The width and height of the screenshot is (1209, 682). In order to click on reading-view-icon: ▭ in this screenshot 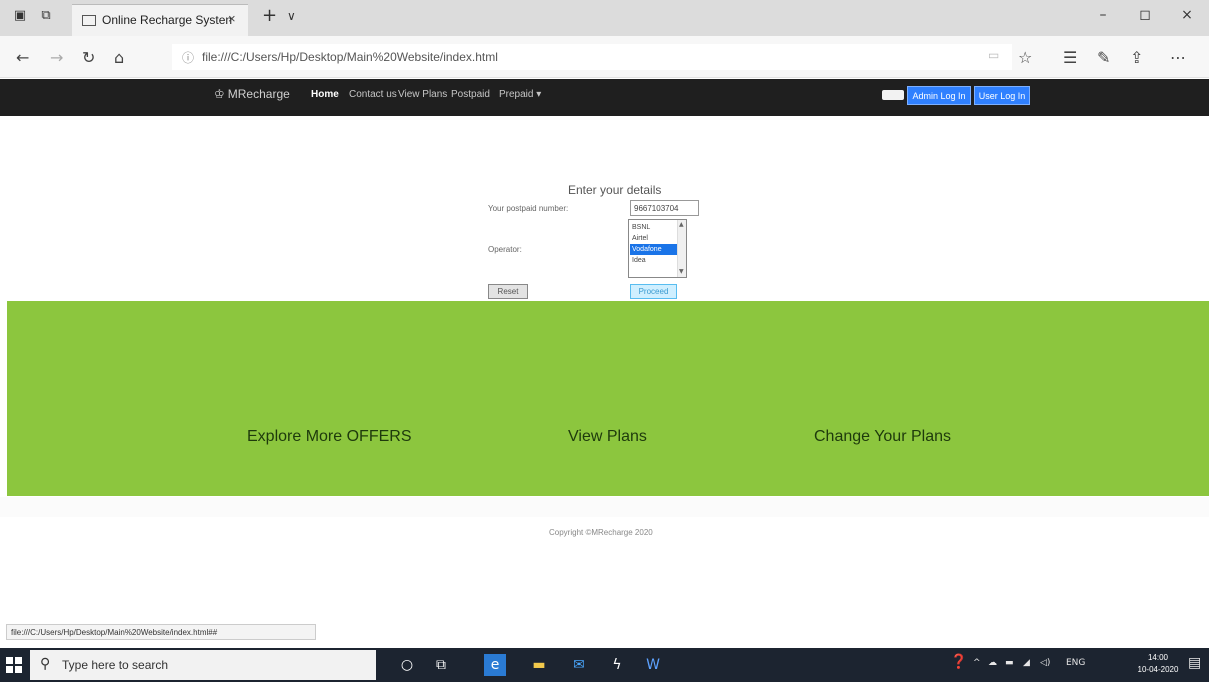, I will do `click(993, 55)`.